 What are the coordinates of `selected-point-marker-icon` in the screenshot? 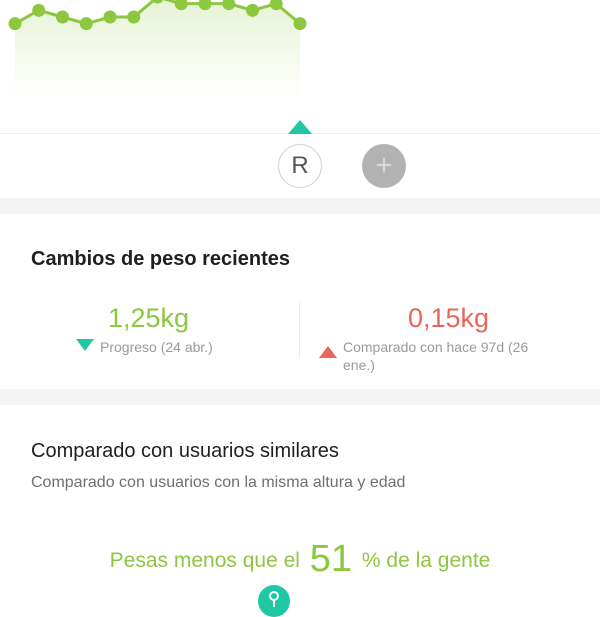 It's located at (300, 127).